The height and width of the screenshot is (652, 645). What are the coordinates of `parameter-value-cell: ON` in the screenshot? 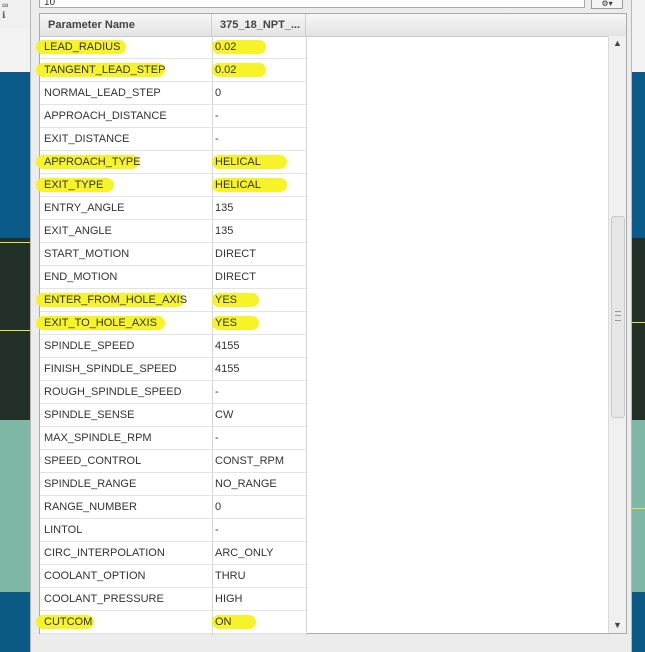 It's located at (259, 622).